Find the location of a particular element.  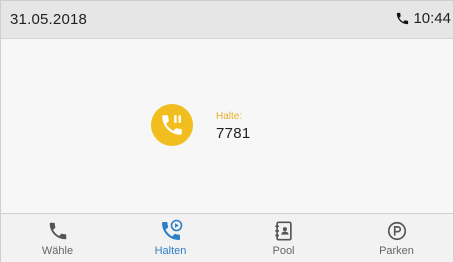

status-time: 10:44 is located at coordinates (432, 18).